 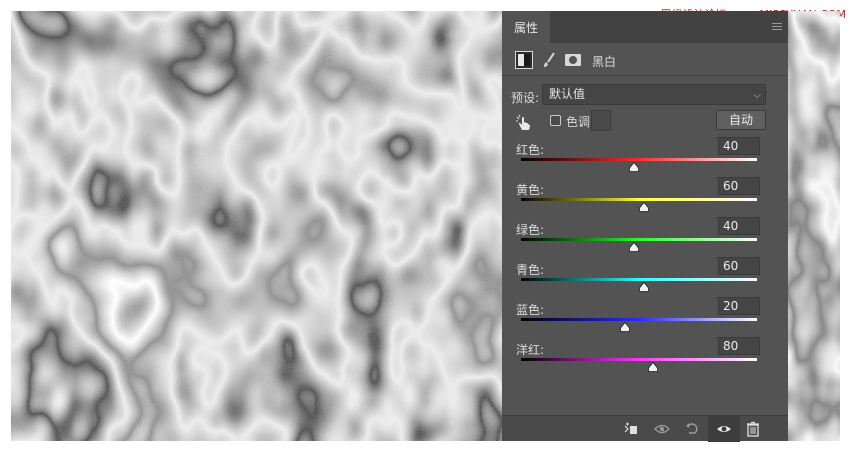 What do you see at coordinates (549, 60) in the screenshot?
I see `brush-icon` at bounding box center [549, 60].